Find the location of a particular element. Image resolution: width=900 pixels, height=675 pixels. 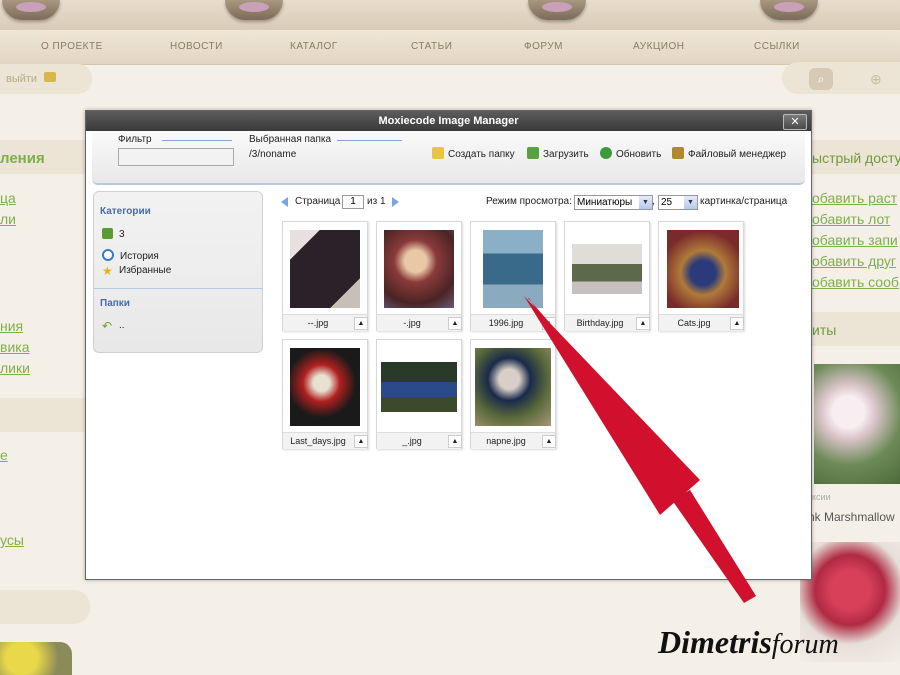

thumbnail-footer: Last_days.jpg ▲ is located at coordinates (325, 440).